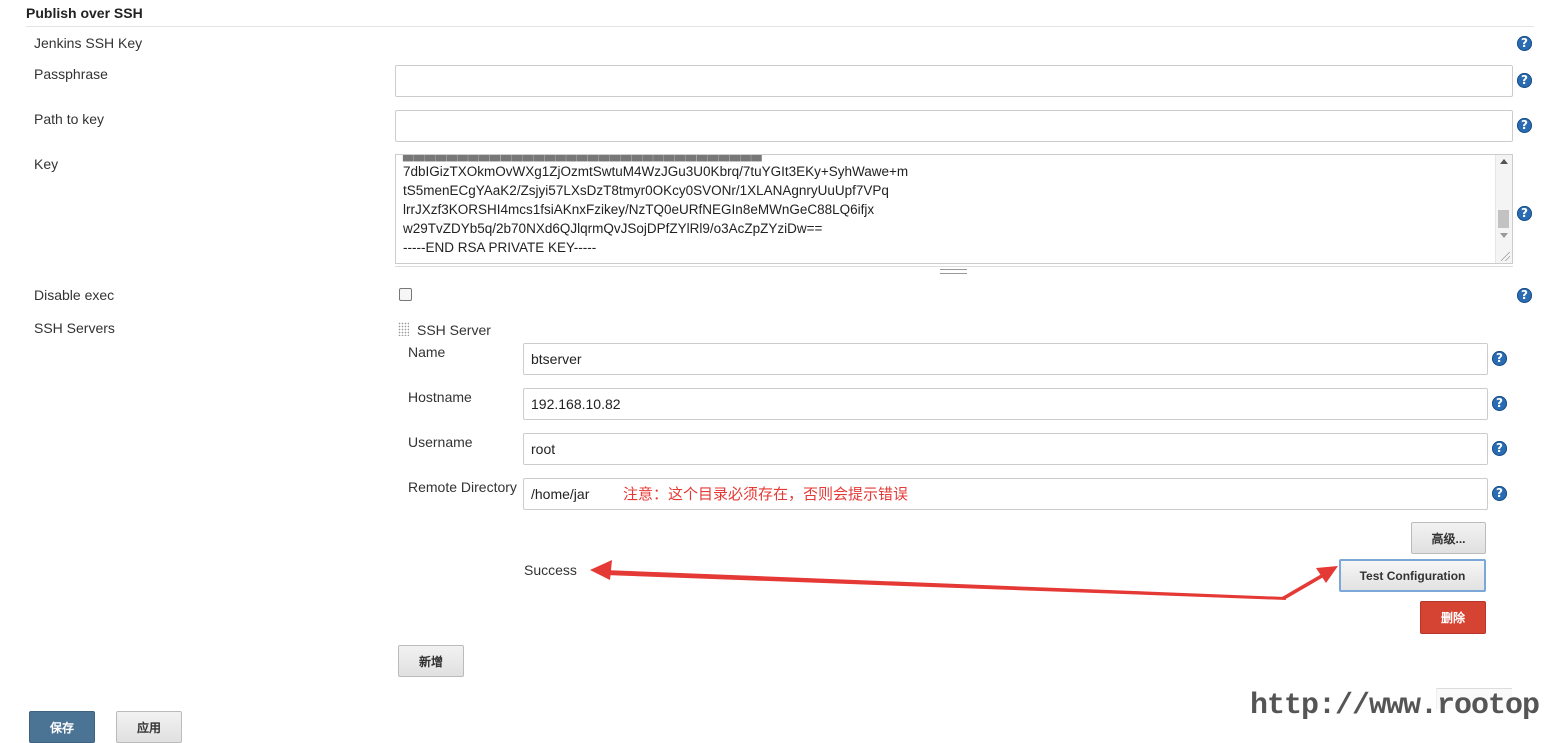 This screenshot has width=1544, height=743. Describe the element at coordinates (601, 570) in the screenshot. I see `arrow-head-left` at that location.